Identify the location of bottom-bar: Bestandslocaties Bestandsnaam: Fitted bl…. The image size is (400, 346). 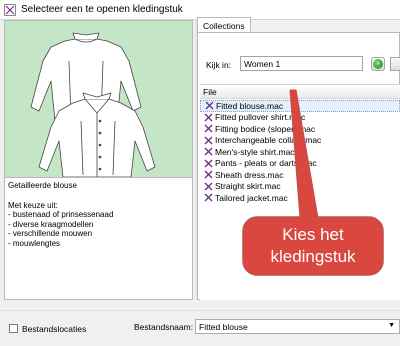
(200, 328).